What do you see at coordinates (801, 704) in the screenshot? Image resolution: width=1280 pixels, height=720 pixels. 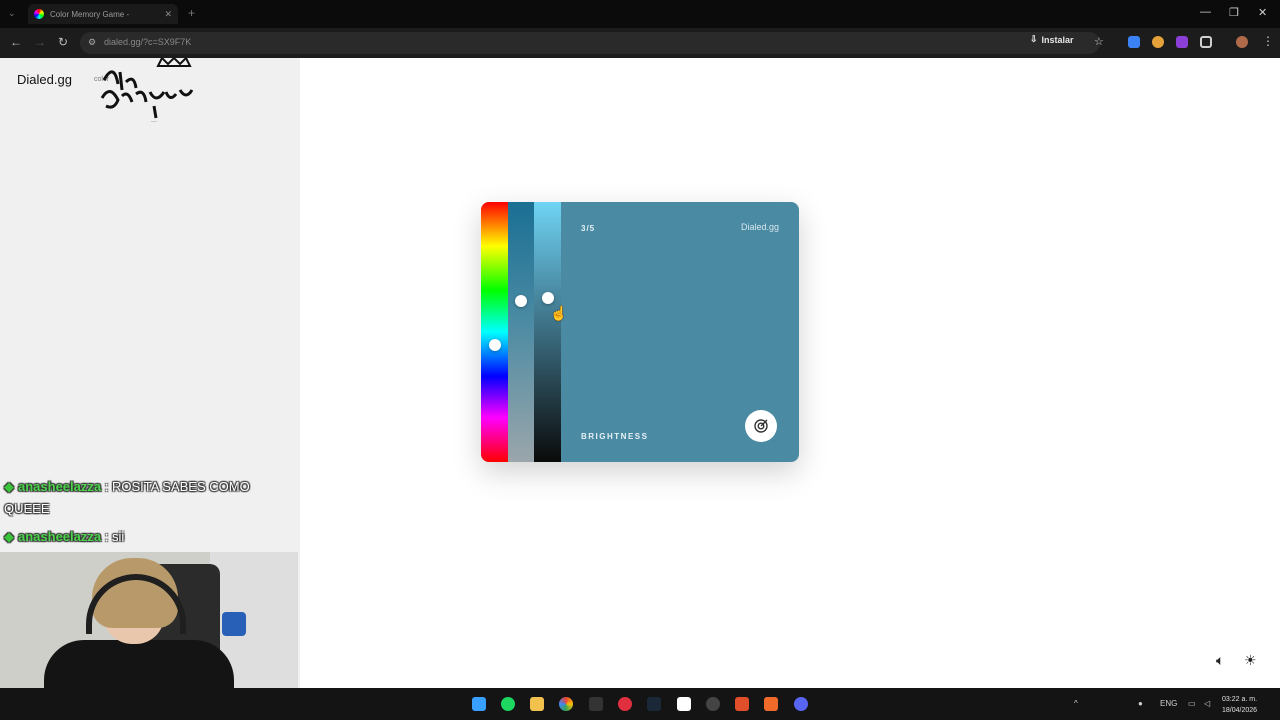 I see `discord-icon` at bounding box center [801, 704].